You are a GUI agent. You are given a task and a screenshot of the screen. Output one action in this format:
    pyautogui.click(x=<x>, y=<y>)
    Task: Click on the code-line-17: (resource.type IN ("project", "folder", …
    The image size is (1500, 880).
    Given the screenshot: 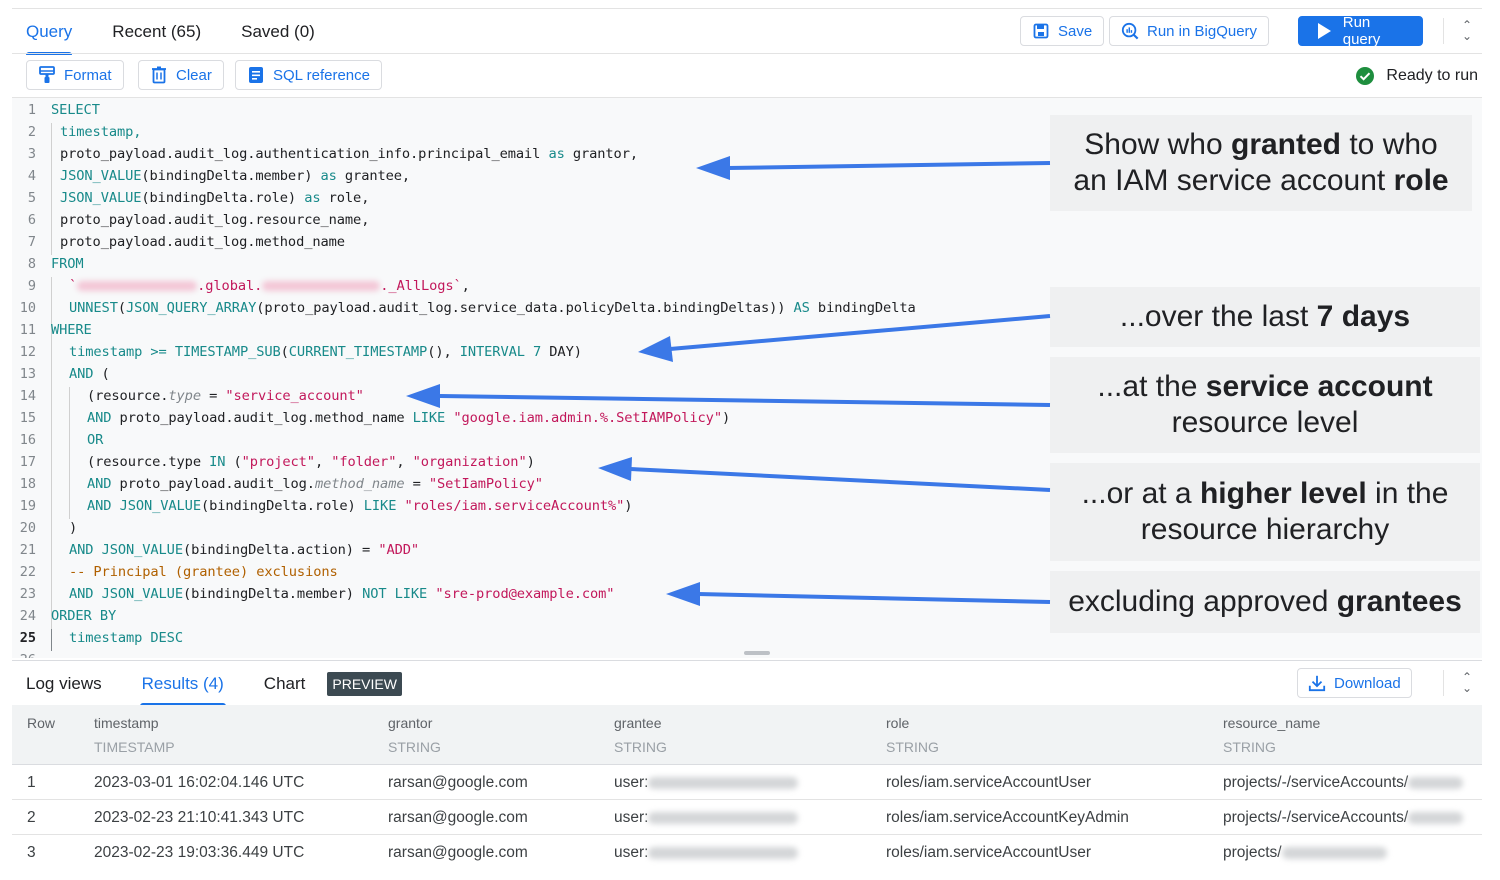 What is the action you would take?
    pyautogui.click(x=311, y=462)
    